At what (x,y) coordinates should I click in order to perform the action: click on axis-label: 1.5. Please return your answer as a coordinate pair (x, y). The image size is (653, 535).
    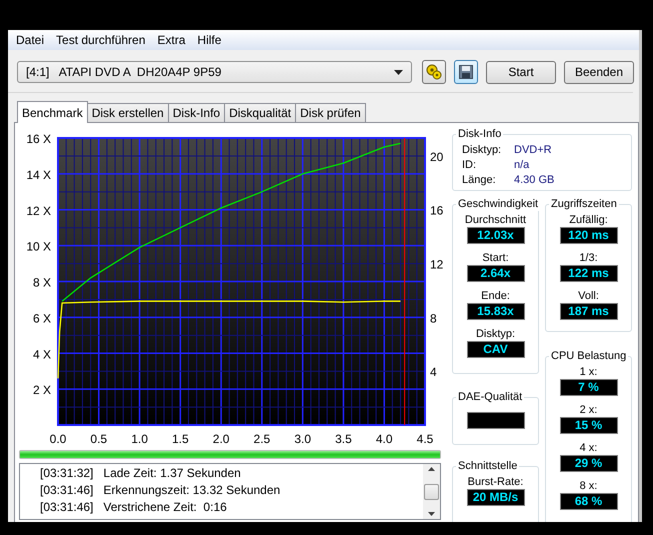
    Looking at the image, I should click on (180, 439).